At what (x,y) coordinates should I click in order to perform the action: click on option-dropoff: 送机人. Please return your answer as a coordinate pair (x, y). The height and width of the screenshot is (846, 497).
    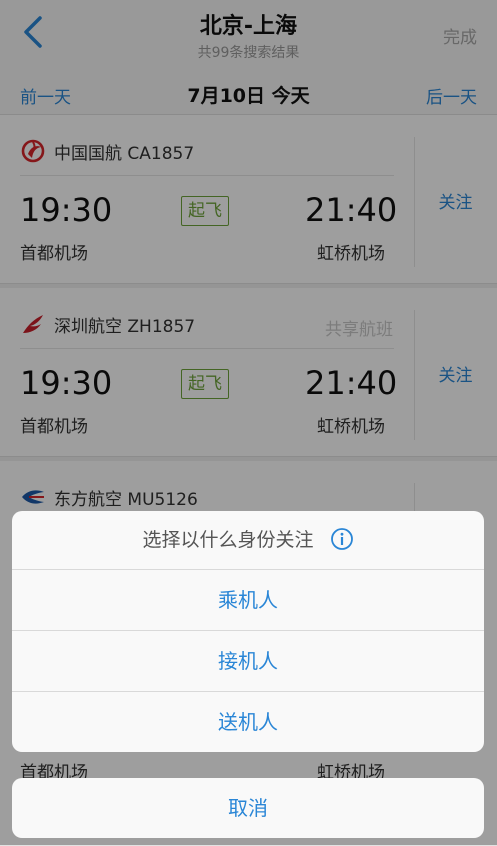
    Looking at the image, I should click on (248, 722).